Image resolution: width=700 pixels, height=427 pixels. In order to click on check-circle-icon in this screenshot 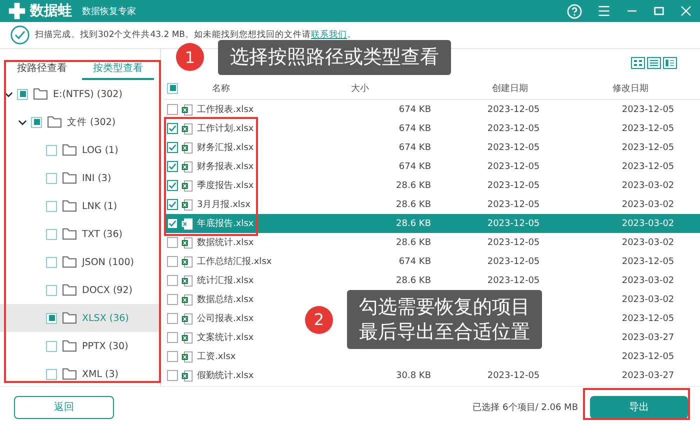, I will do `click(20, 35)`.